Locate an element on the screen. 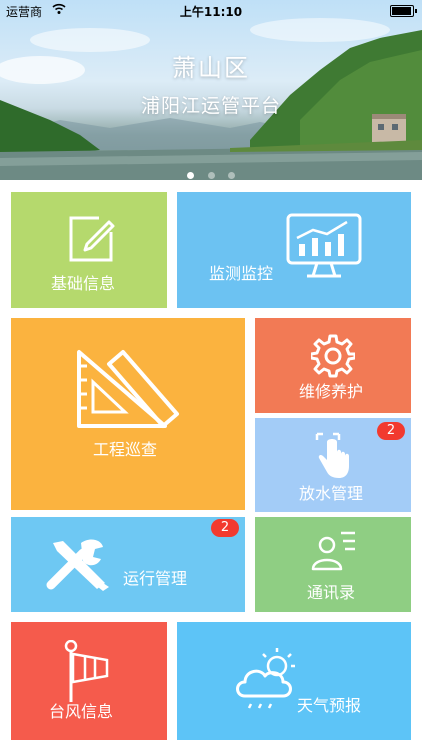  banner-subtitle: 浦阳江运管平台 is located at coordinates (210, 106).